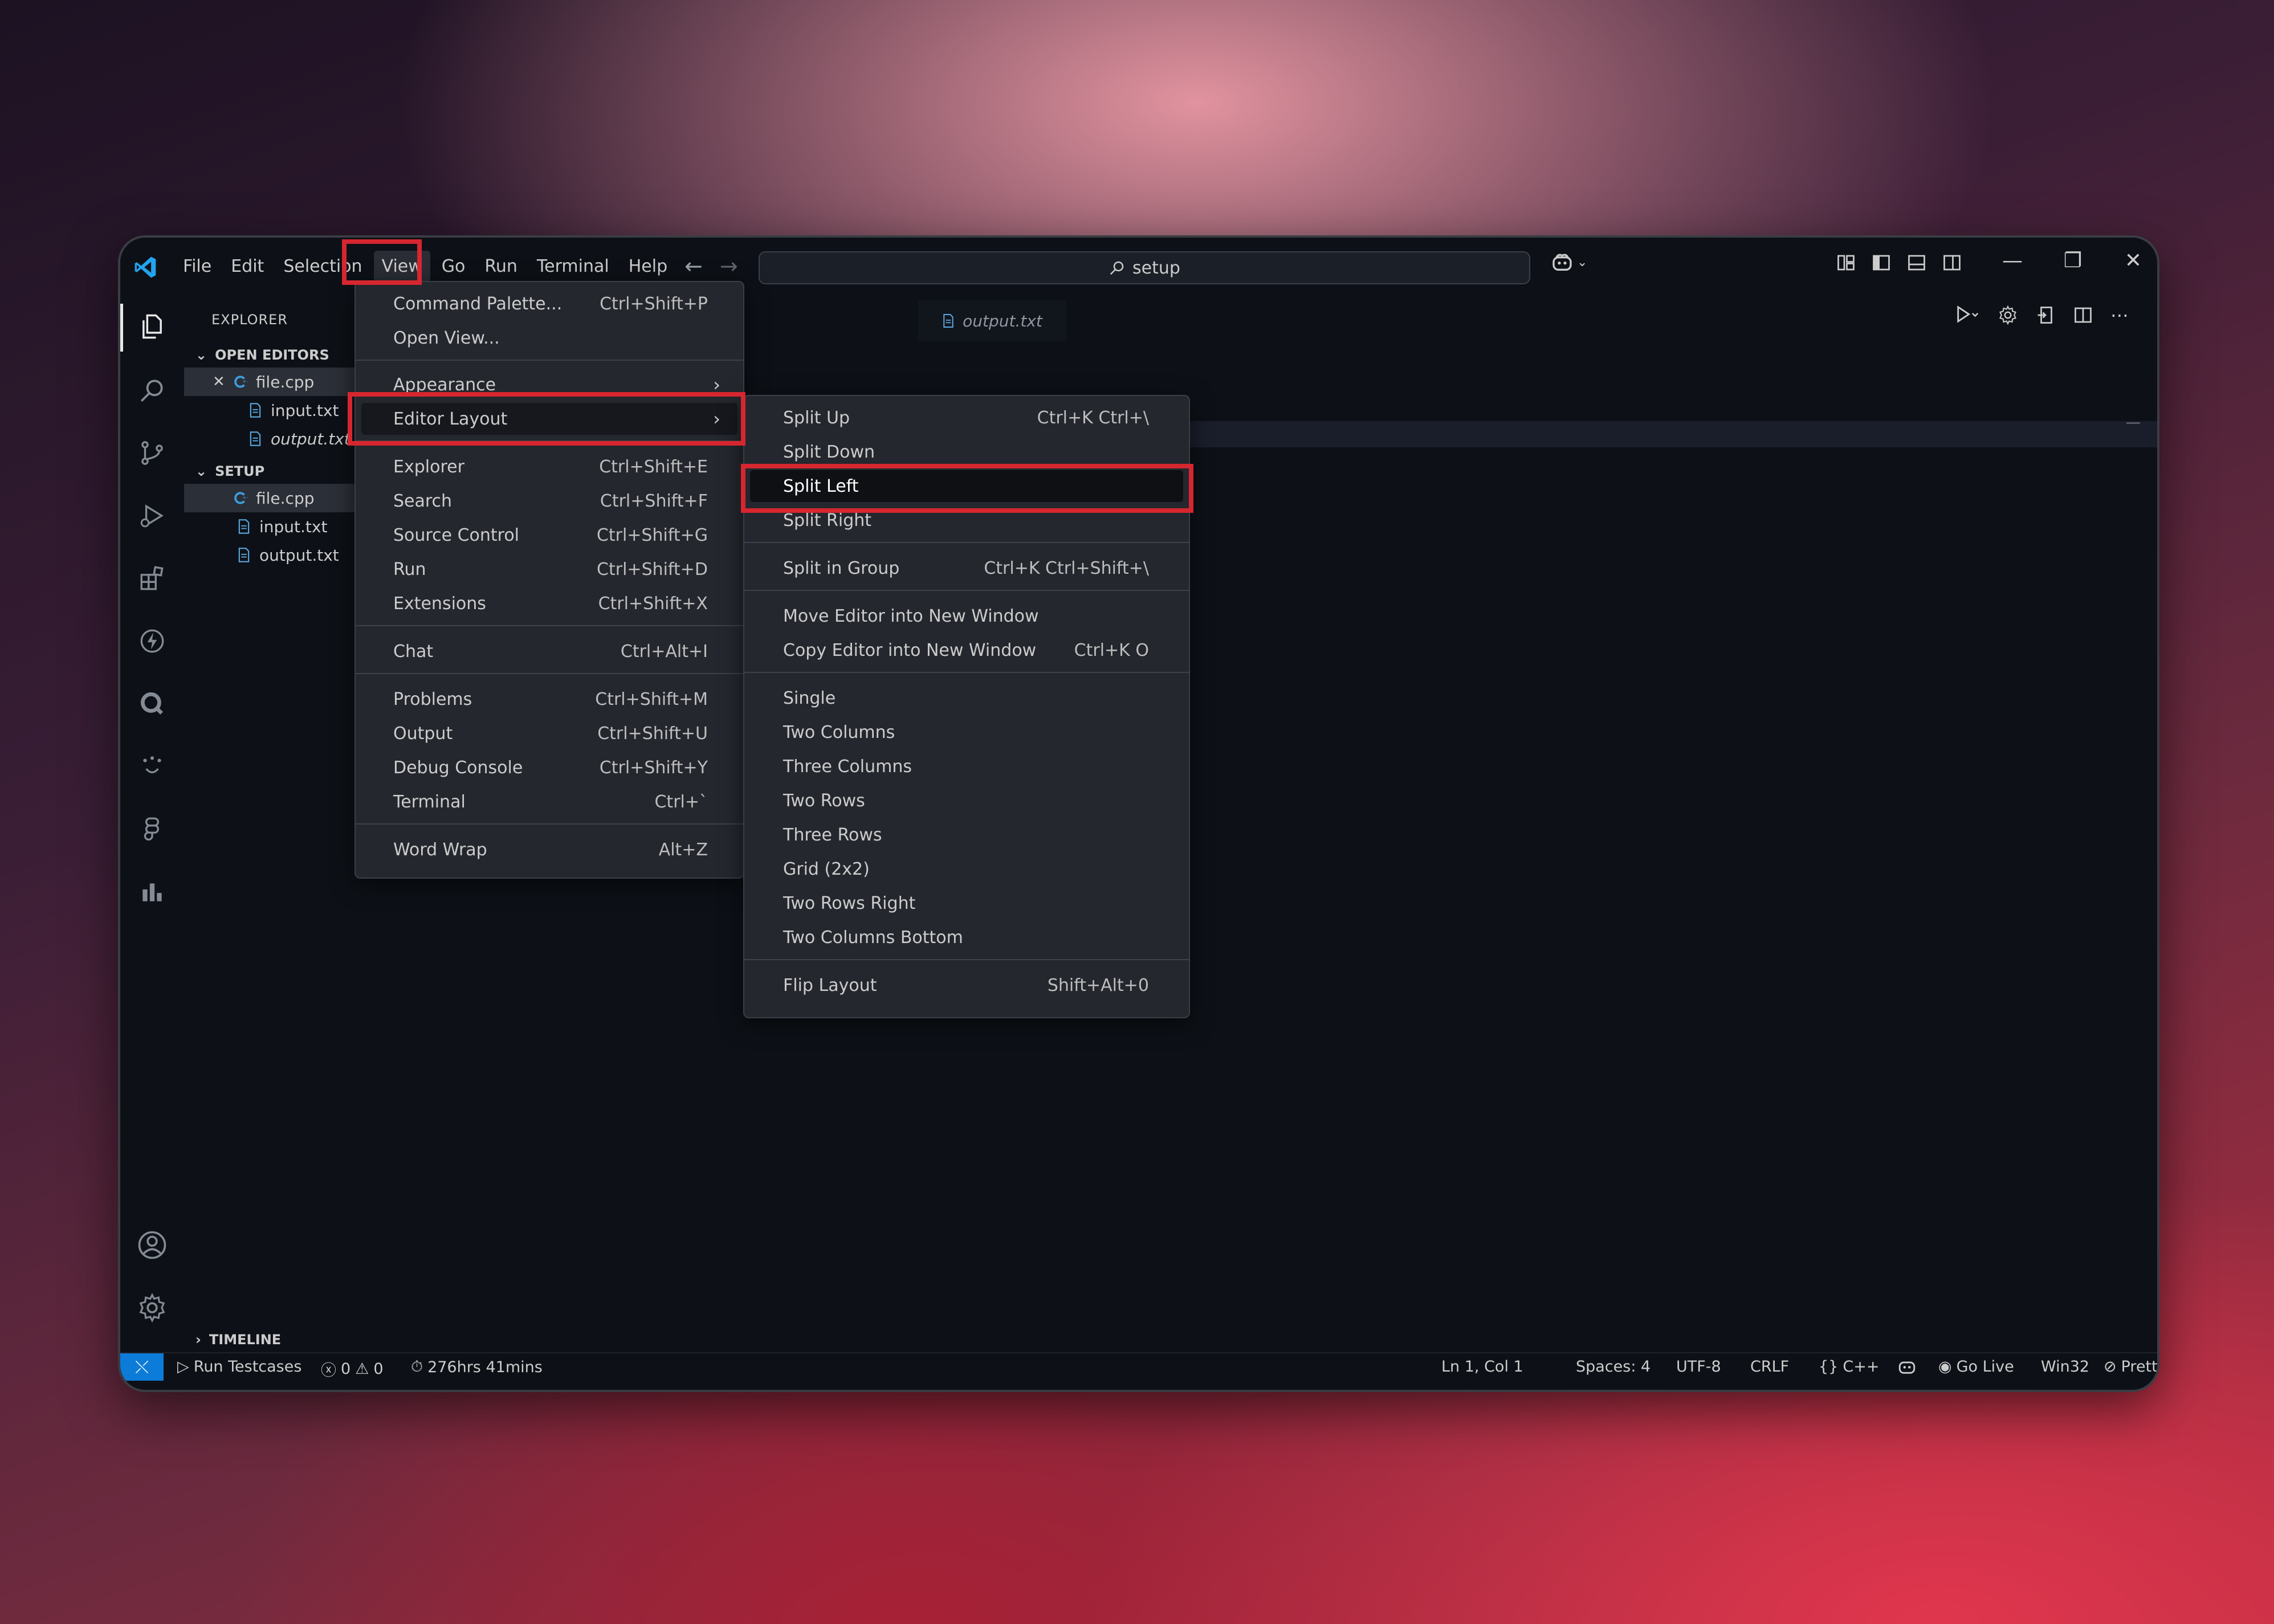 Image resolution: width=2274 pixels, height=1624 pixels. Describe the element at coordinates (2139, 1367) in the screenshot. I see `prettier-label: Prettier` at that location.